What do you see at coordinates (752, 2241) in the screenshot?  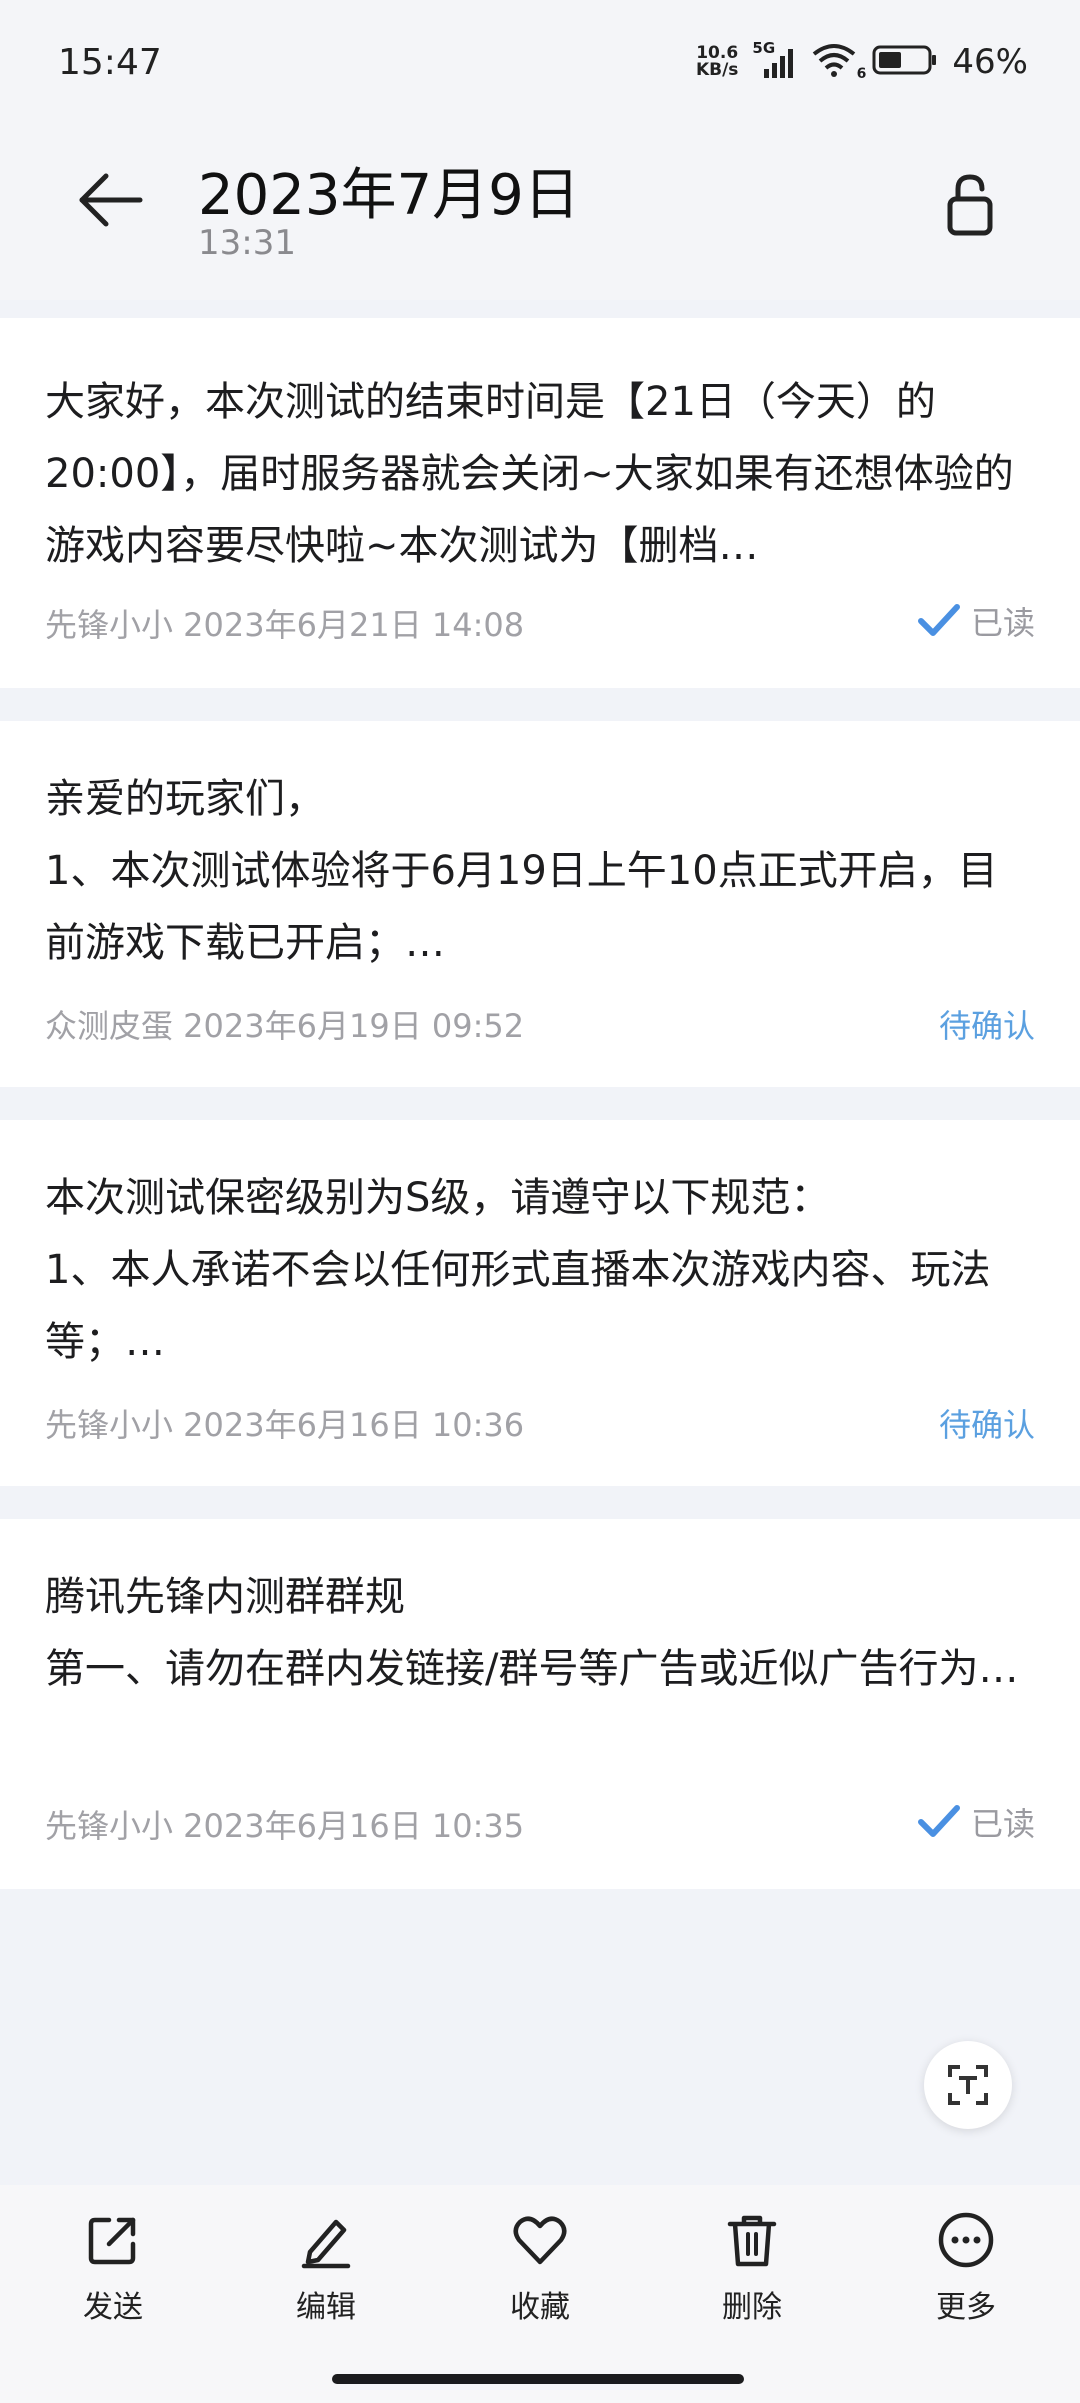 I see `trash-icon` at bounding box center [752, 2241].